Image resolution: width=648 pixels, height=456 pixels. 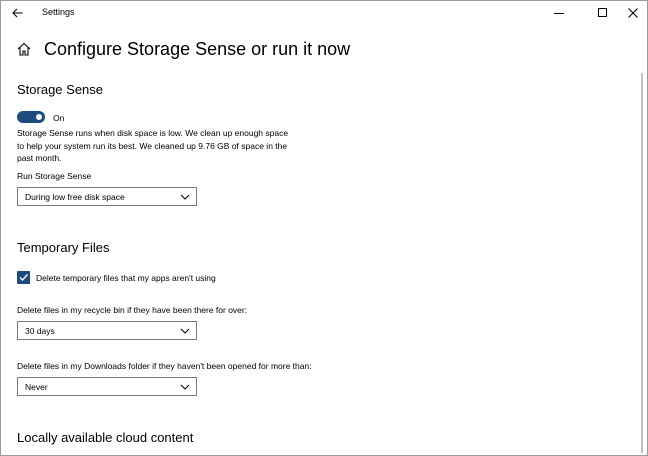 I want to click on maximize-button, so click(x=603, y=13).